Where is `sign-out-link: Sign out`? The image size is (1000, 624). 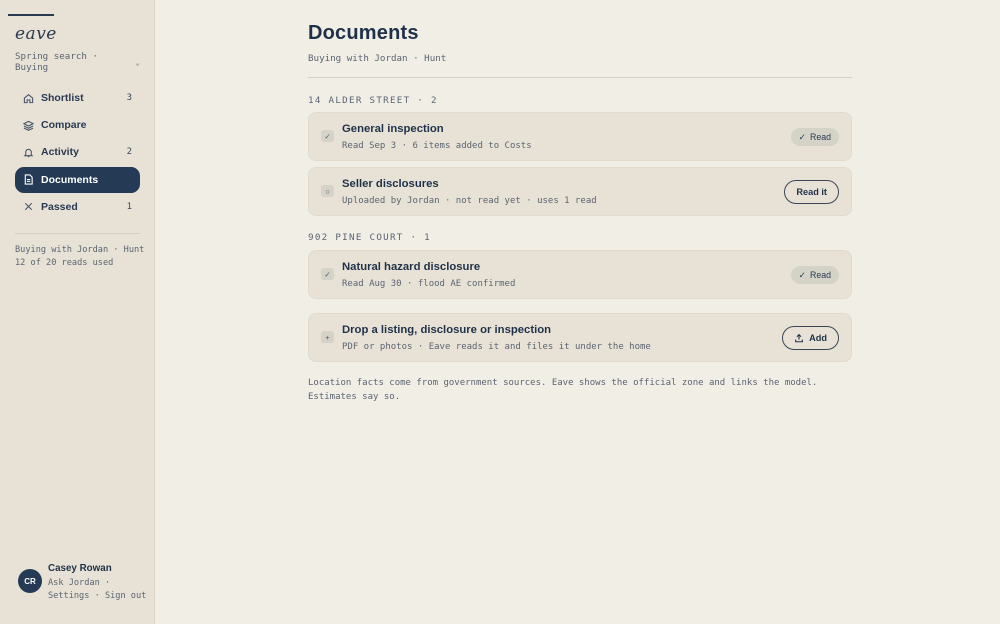
sign-out-link: Sign out is located at coordinates (125, 596).